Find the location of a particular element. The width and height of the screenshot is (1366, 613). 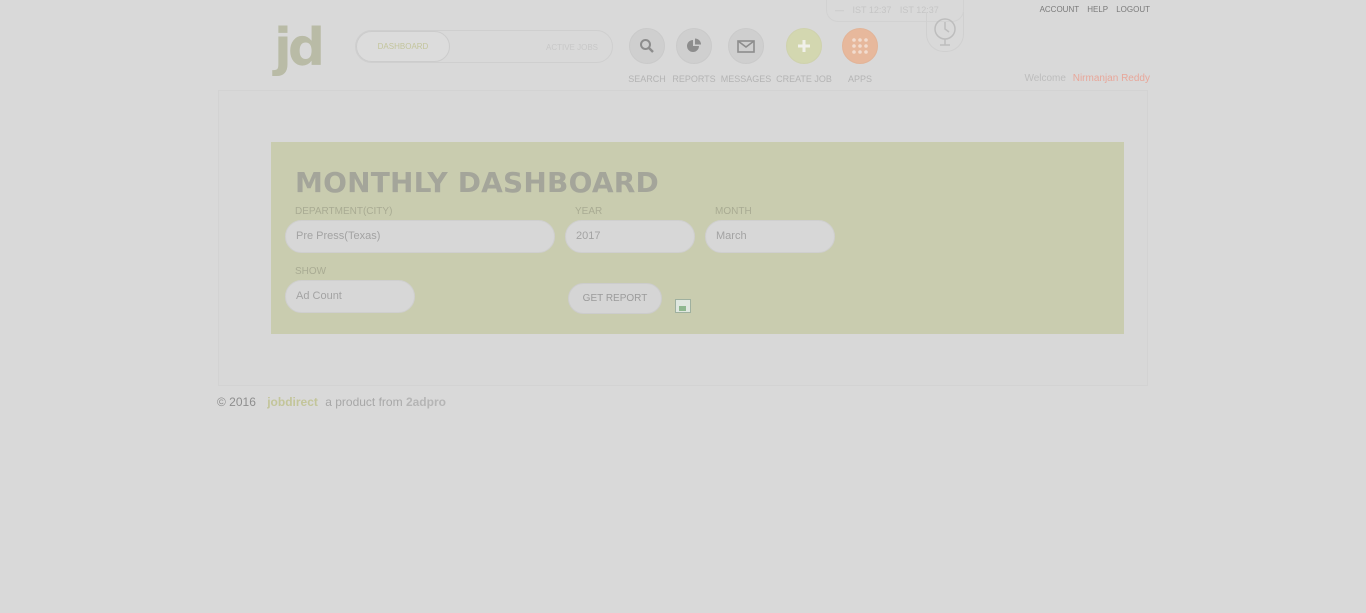

tab-active-jobs: ACTIVE JOBS is located at coordinates (572, 46).